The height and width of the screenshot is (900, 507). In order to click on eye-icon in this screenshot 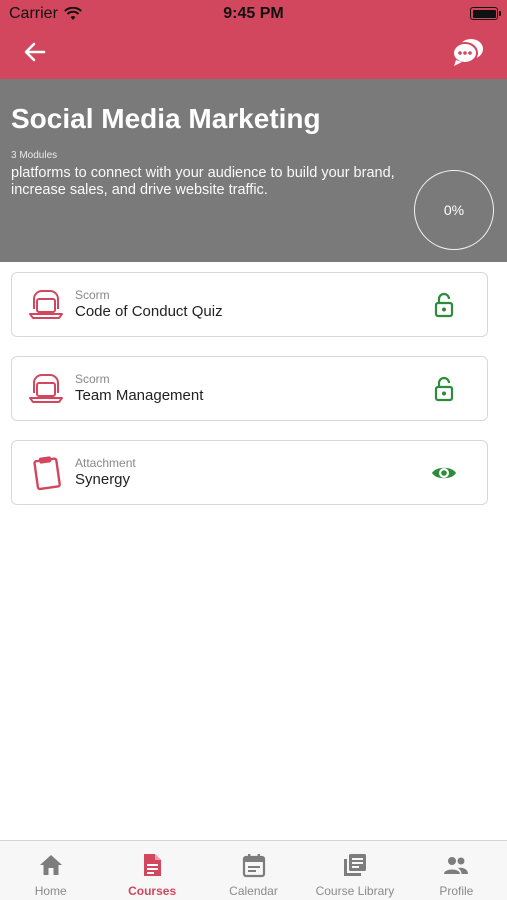, I will do `click(444, 473)`.